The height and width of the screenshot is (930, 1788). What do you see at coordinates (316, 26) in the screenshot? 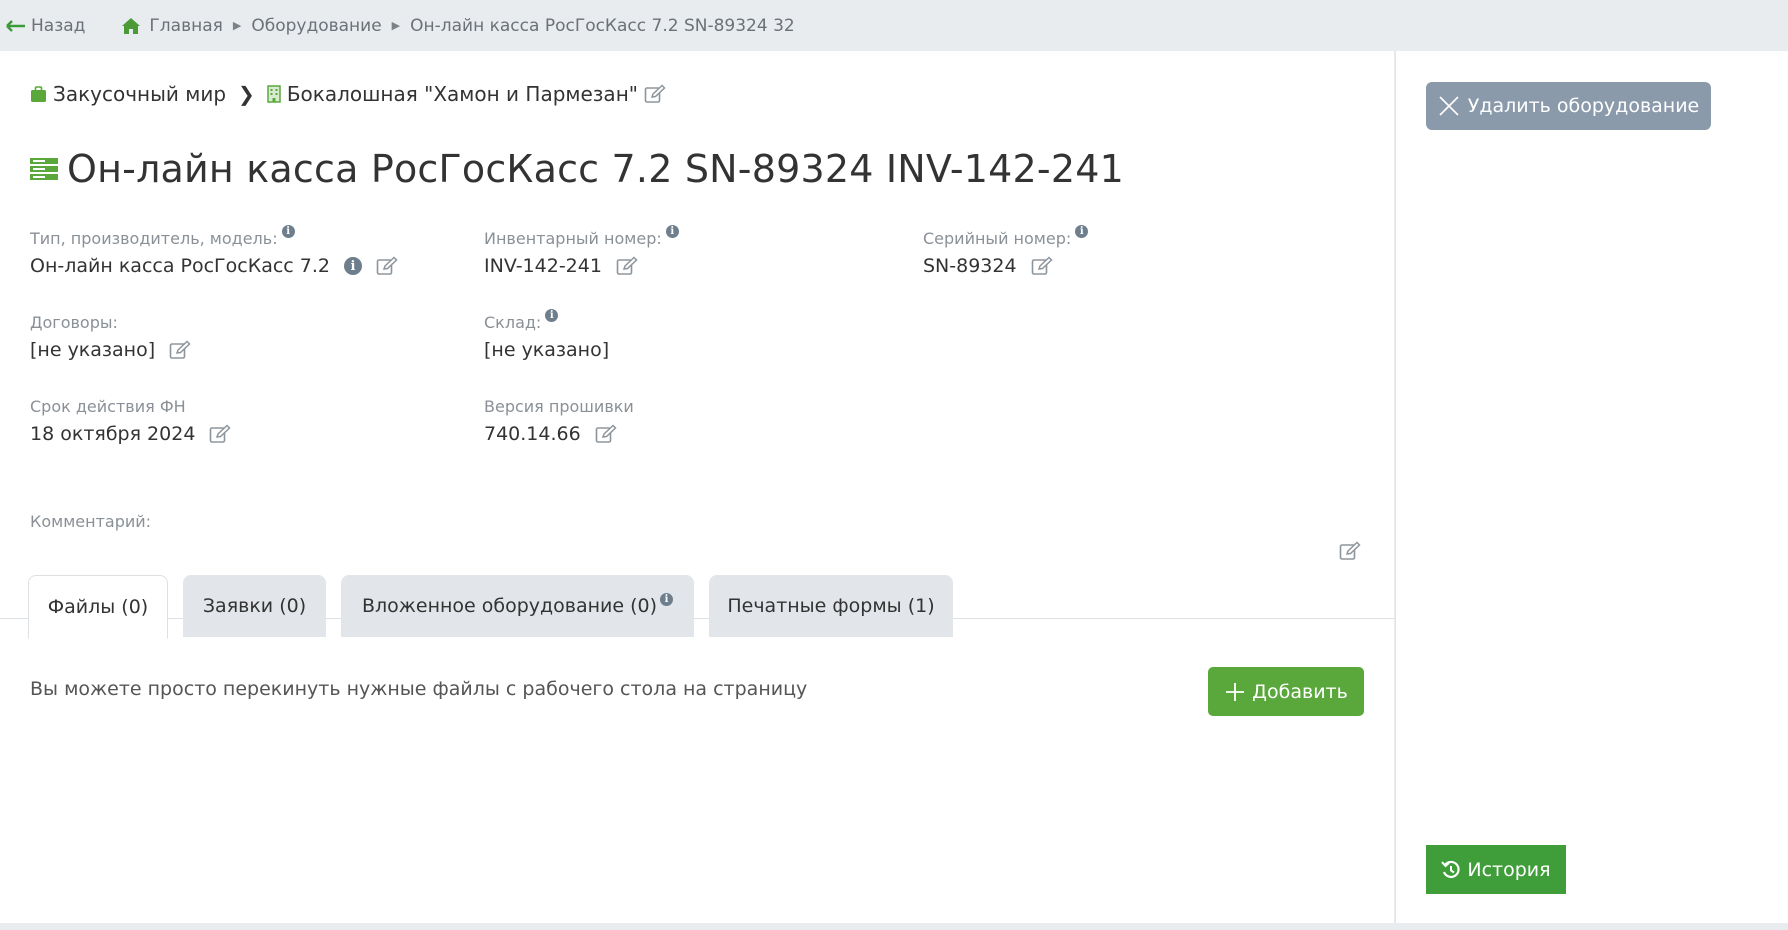
I see `breadcrumb-equipment: Оборудование` at bounding box center [316, 26].